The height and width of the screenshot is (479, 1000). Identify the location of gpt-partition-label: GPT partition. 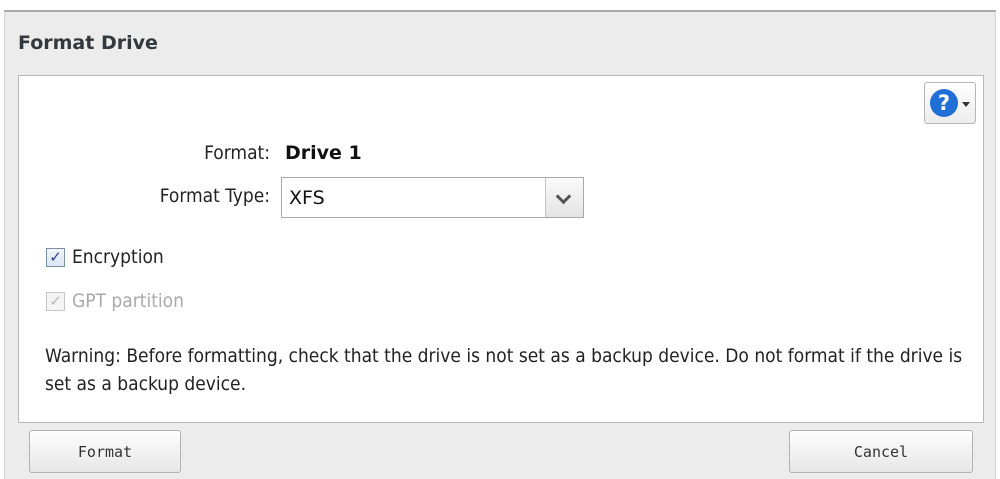
(128, 301).